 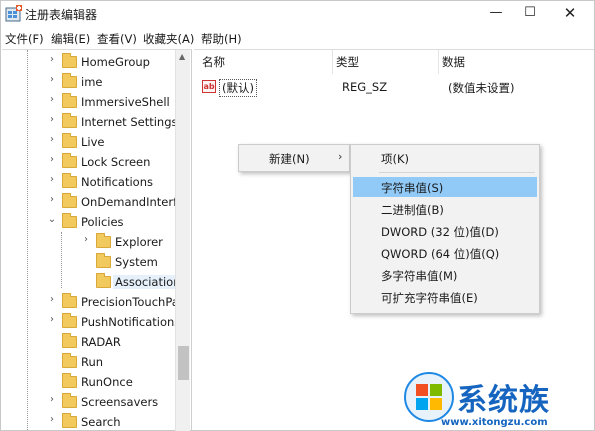 I want to click on context-menu: 新建(N) ›, so click(x=294, y=158).